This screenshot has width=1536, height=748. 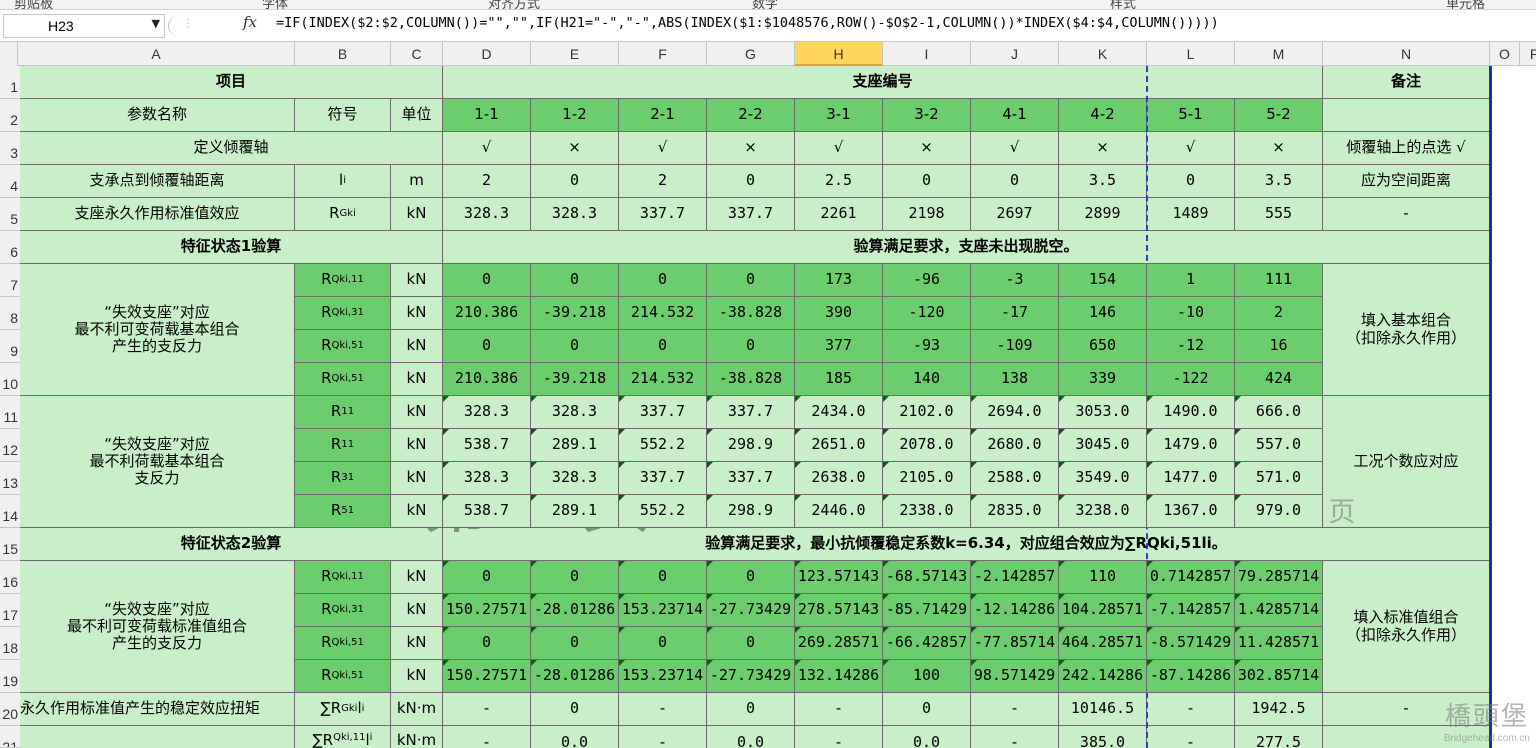 What do you see at coordinates (1191, 412) in the screenshot?
I see `value-cell: 1490.0` at bounding box center [1191, 412].